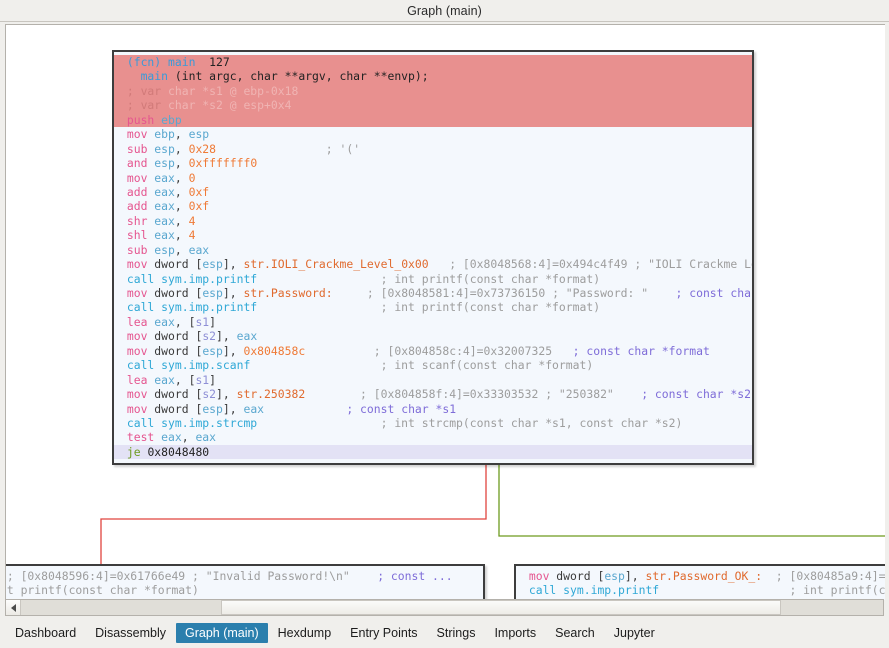 Image resolution: width=889 pixels, height=648 pixels. What do you see at coordinates (501, 607) in the screenshot?
I see `scrollbar-thumb` at bounding box center [501, 607].